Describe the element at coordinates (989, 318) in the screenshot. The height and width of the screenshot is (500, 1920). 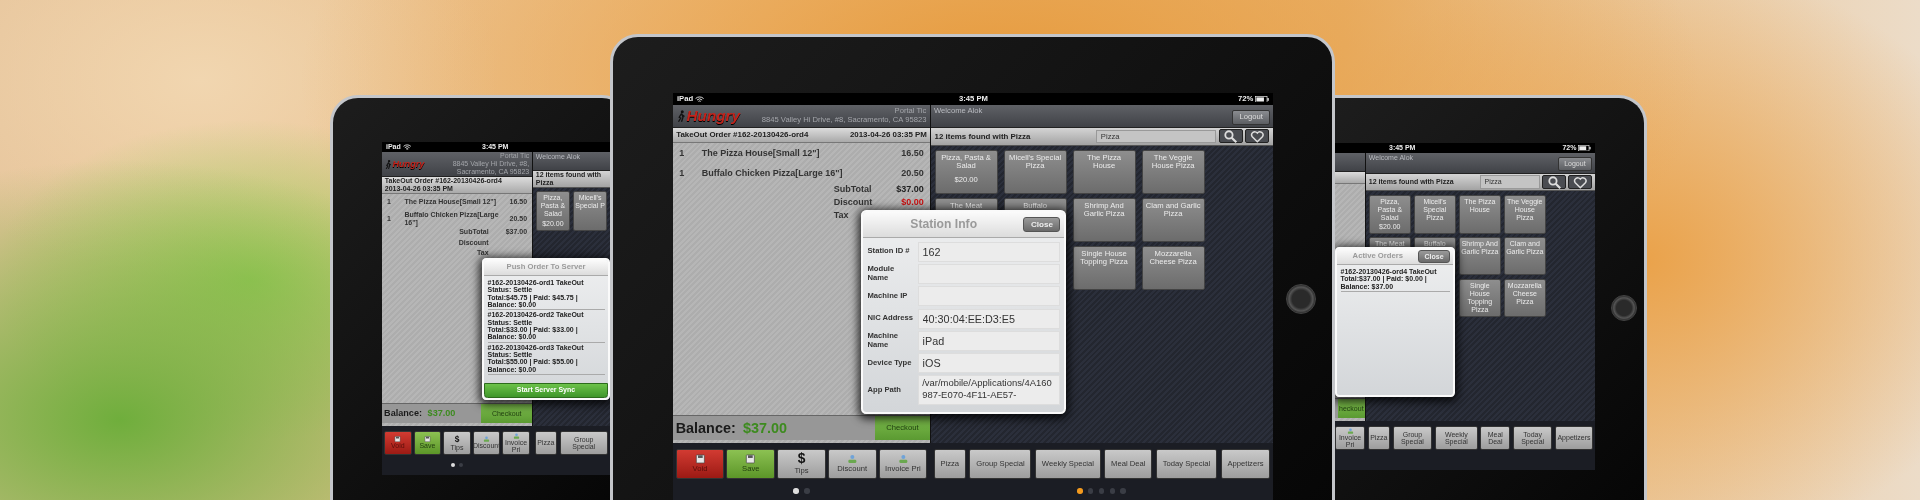
I see `text-field: 40:30:04:EE:D3:E5` at that location.